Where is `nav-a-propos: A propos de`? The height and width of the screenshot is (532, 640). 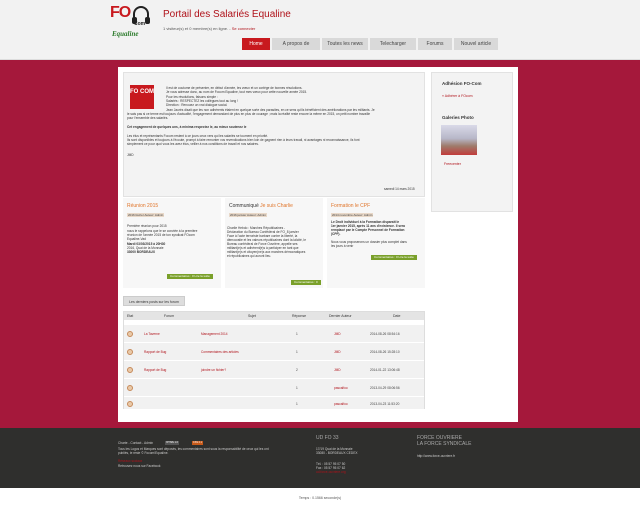 nav-a-propos: A propos de is located at coordinates (296, 44).